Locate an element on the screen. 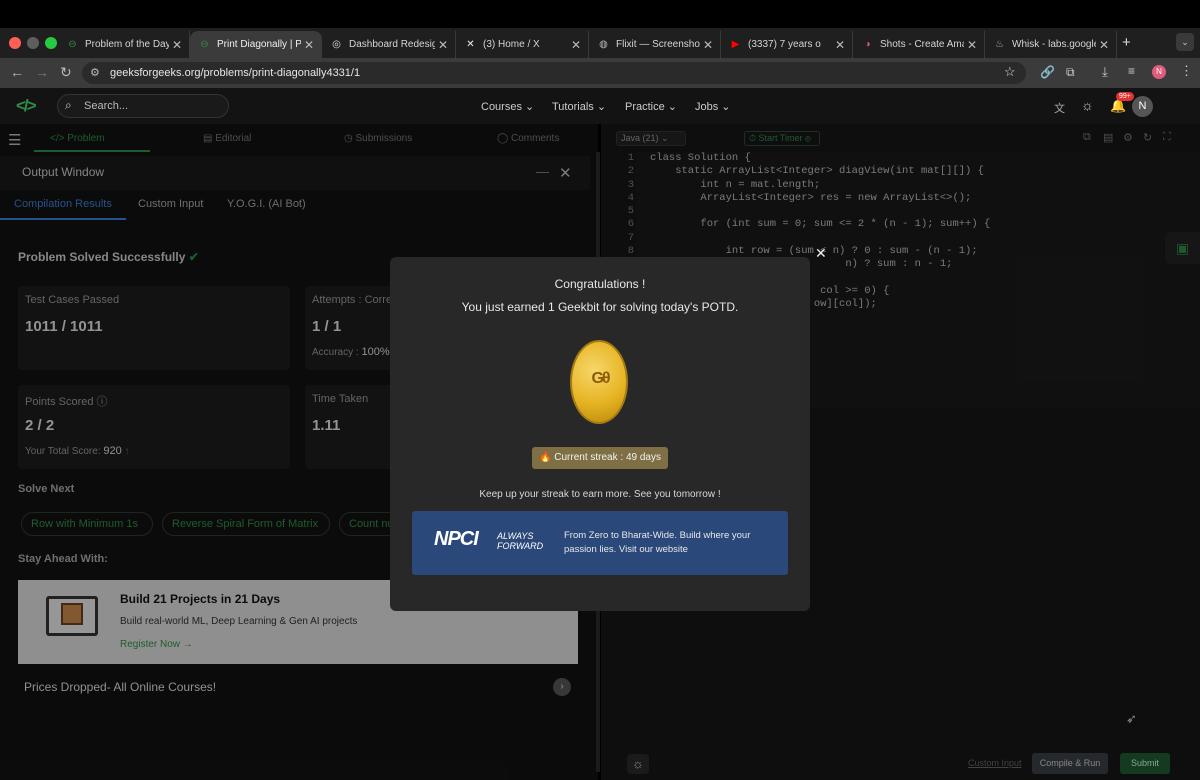 This screenshot has width=1200, height=780. theme-toggle-icon: ☼ is located at coordinates (1087, 105).